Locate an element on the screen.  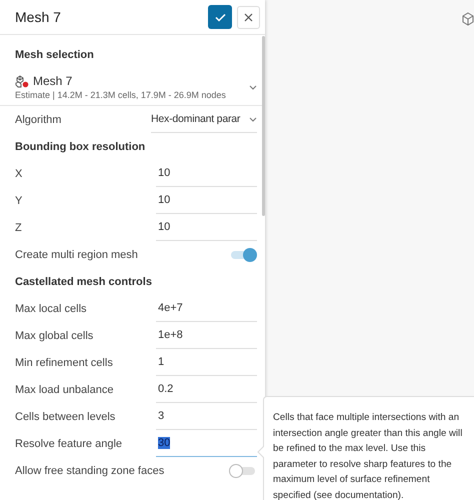
field-label: Cells between levels is located at coordinates (65, 416).